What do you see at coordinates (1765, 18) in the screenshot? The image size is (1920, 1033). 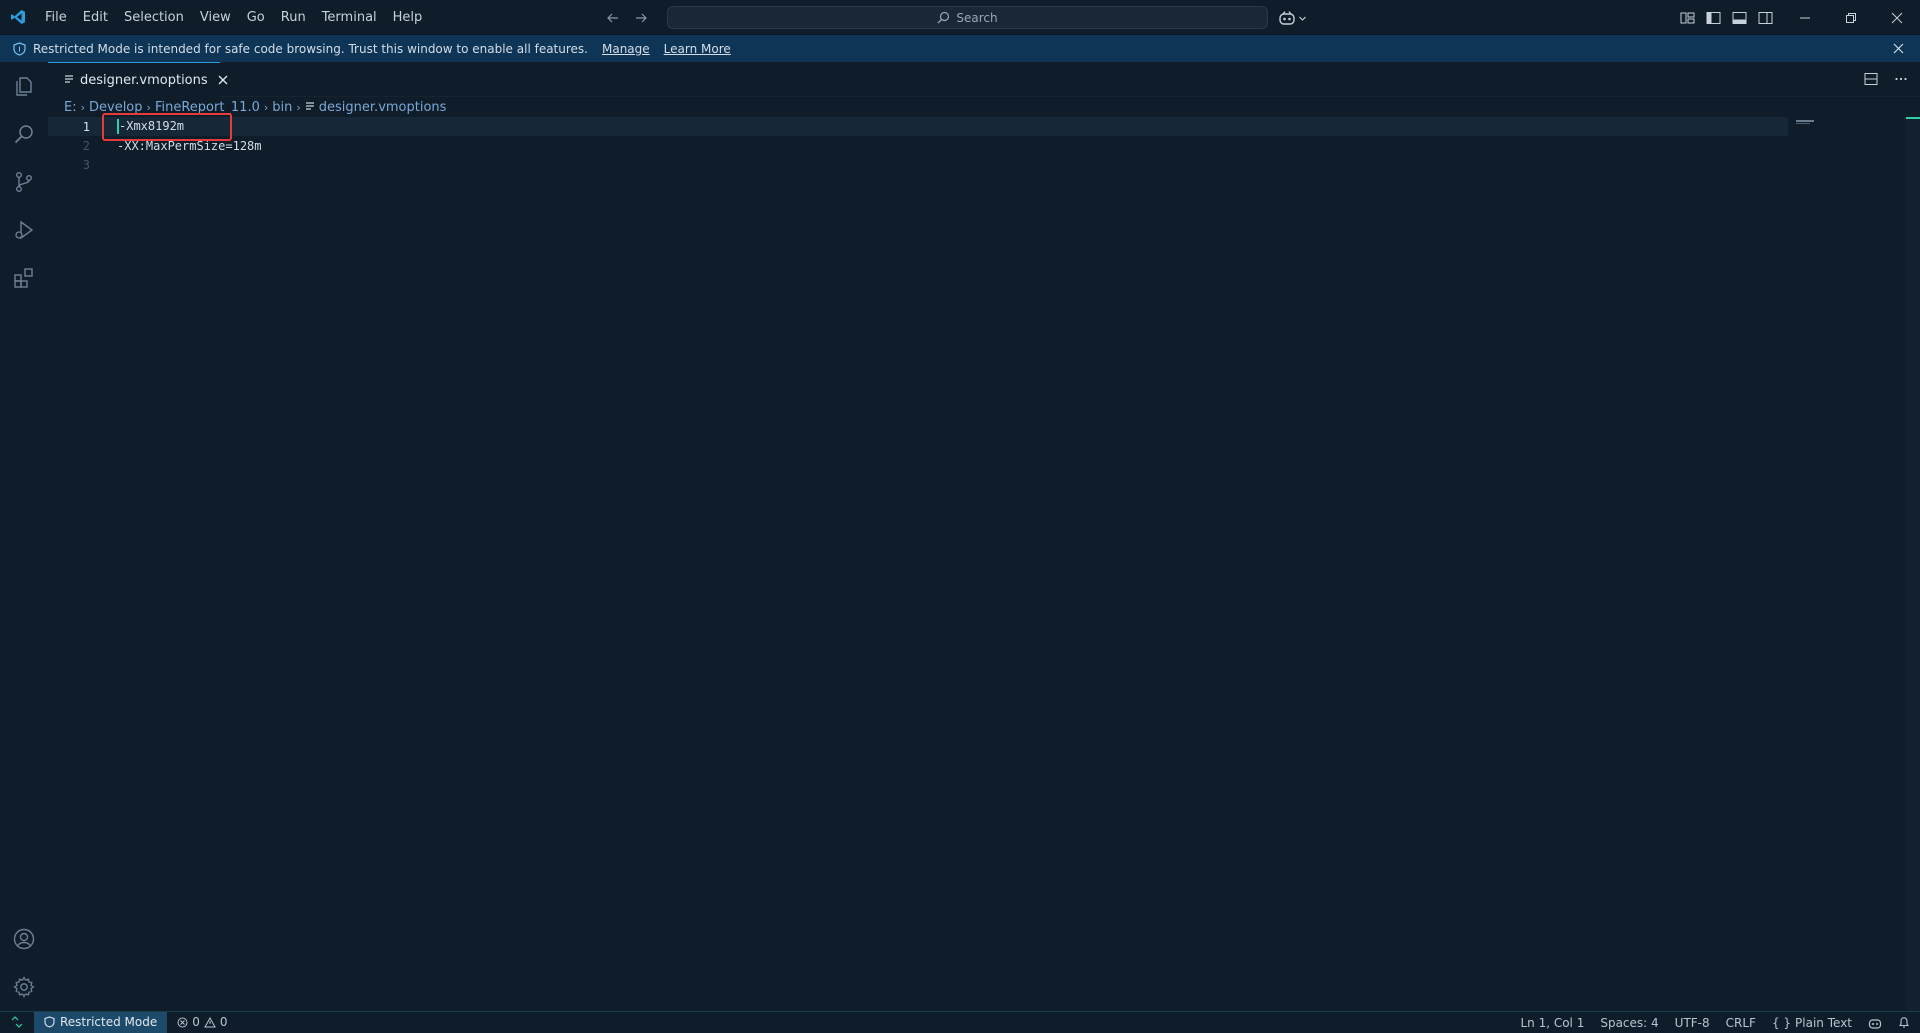 I see `toggle-secondary-sidebar-icon` at bounding box center [1765, 18].